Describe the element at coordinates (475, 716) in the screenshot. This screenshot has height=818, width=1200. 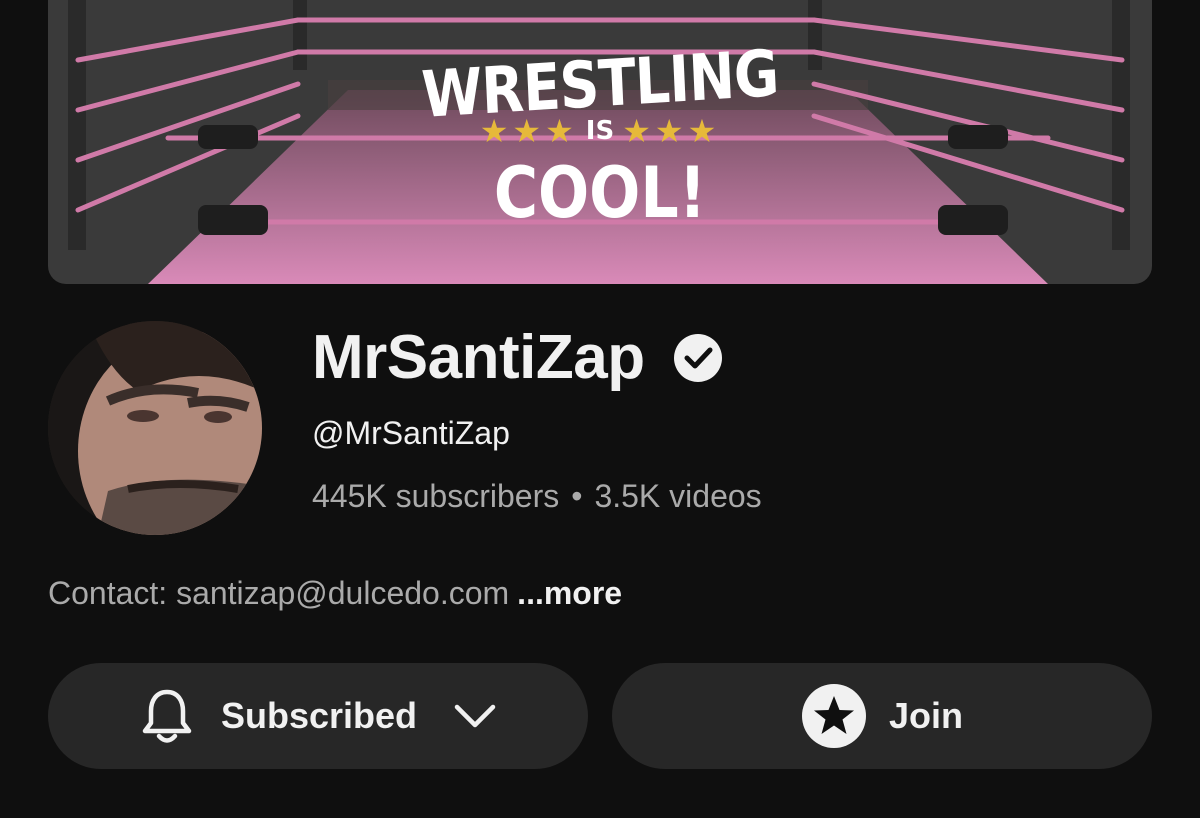
I see `chevron-down-icon` at that location.